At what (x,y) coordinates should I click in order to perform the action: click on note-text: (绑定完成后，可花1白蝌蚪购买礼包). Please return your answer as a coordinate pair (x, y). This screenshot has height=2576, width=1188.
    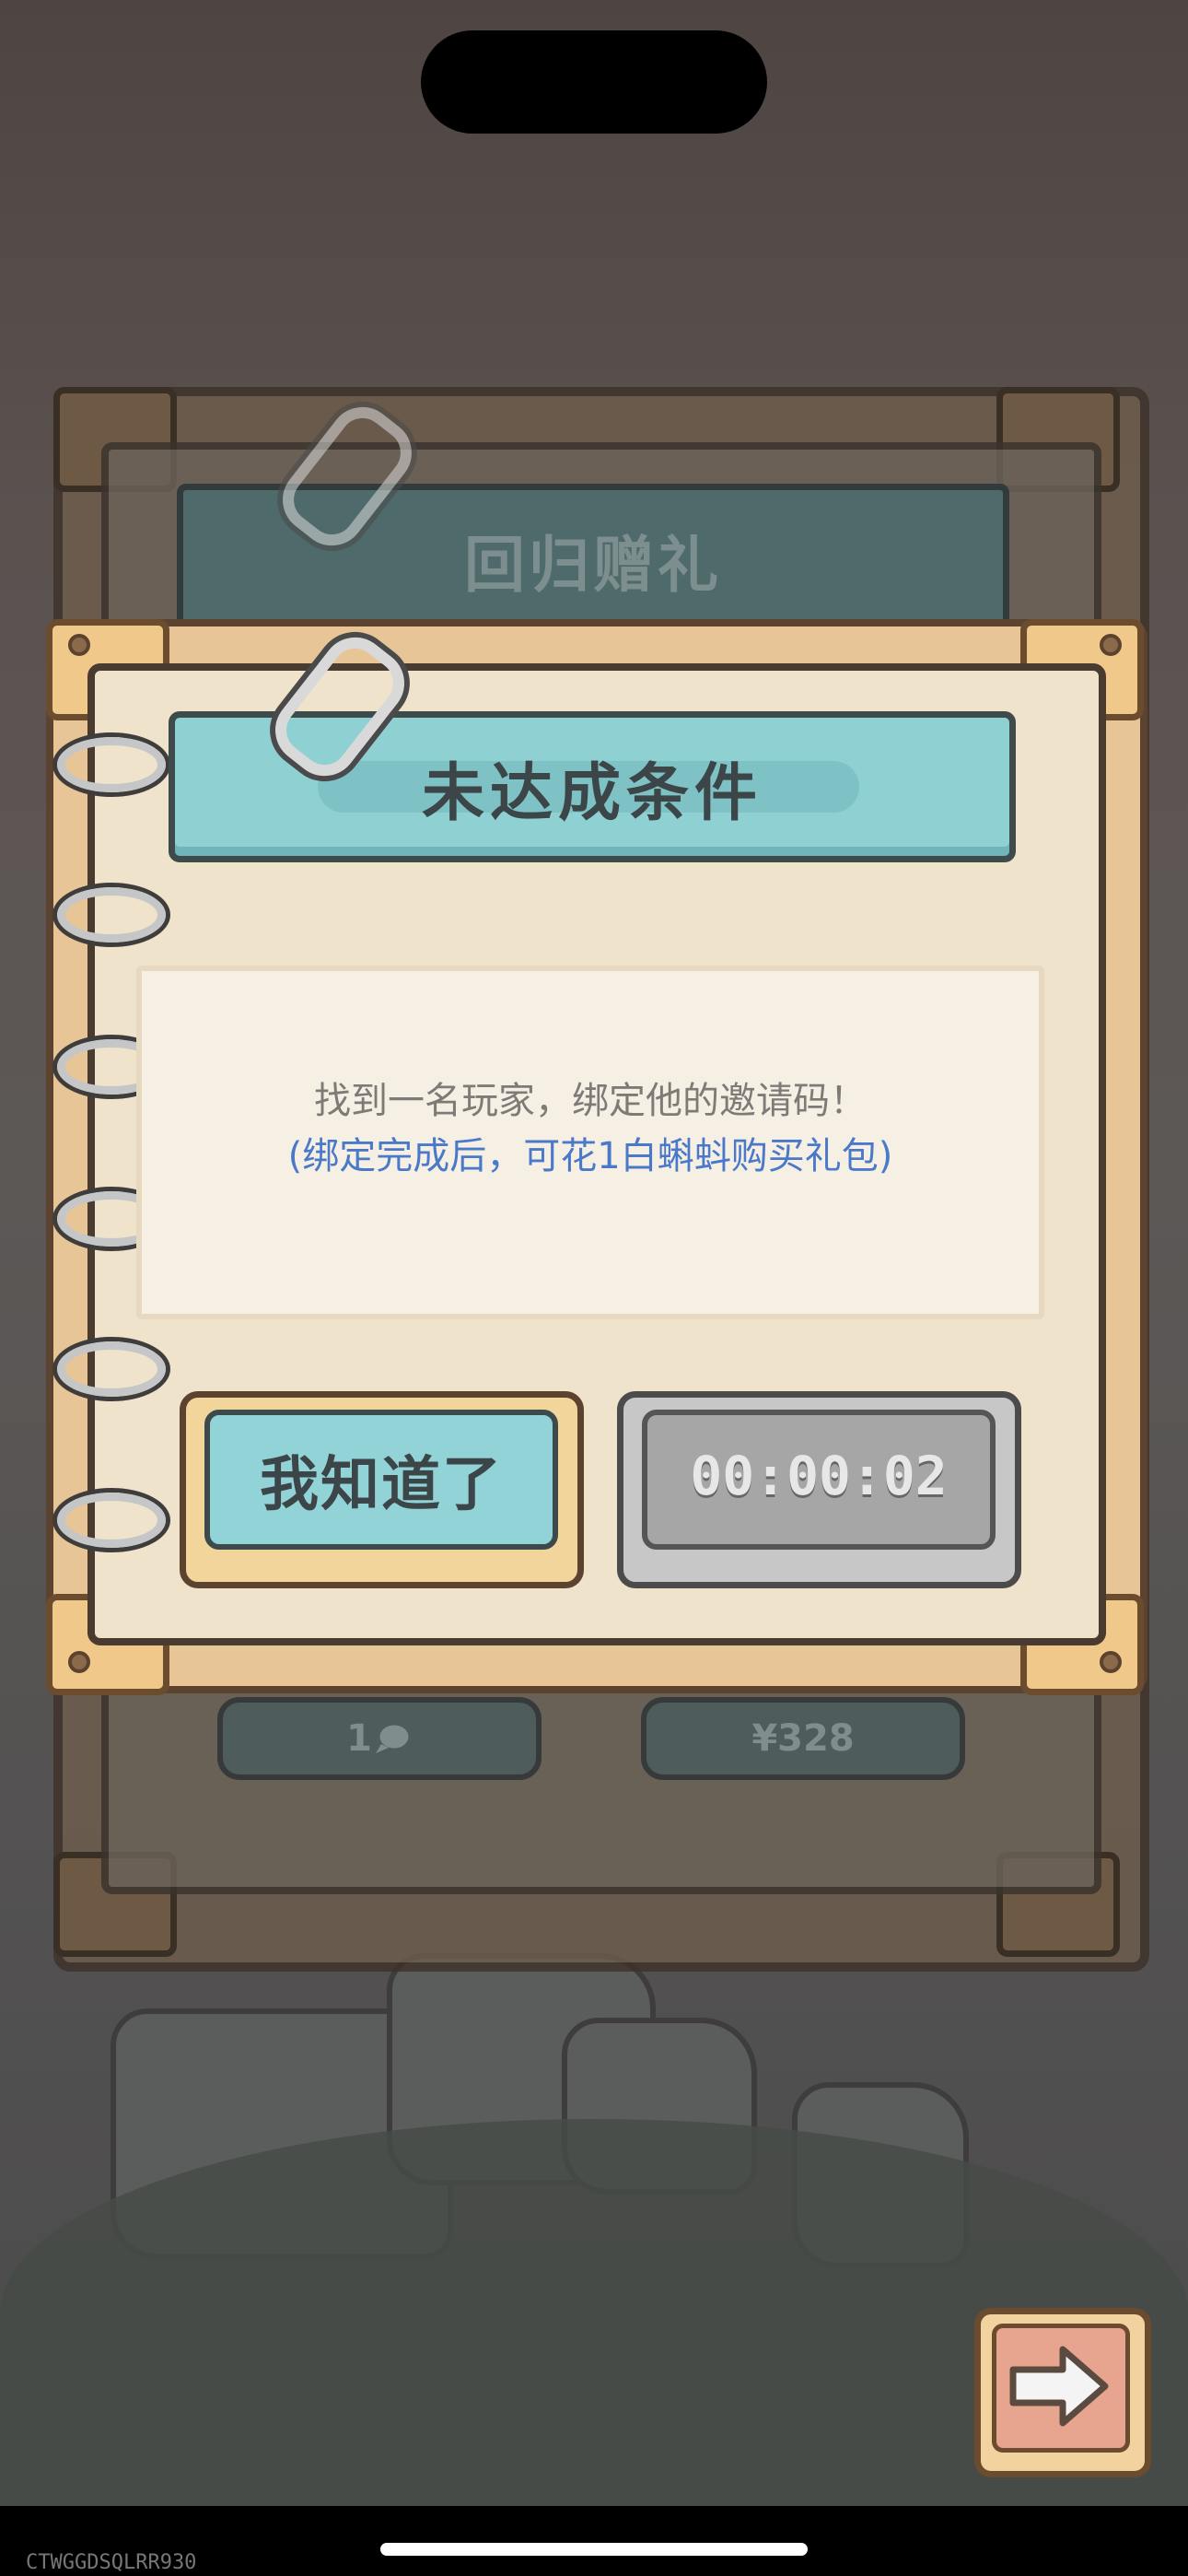
    Looking at the image, I should click on (590, 1156).